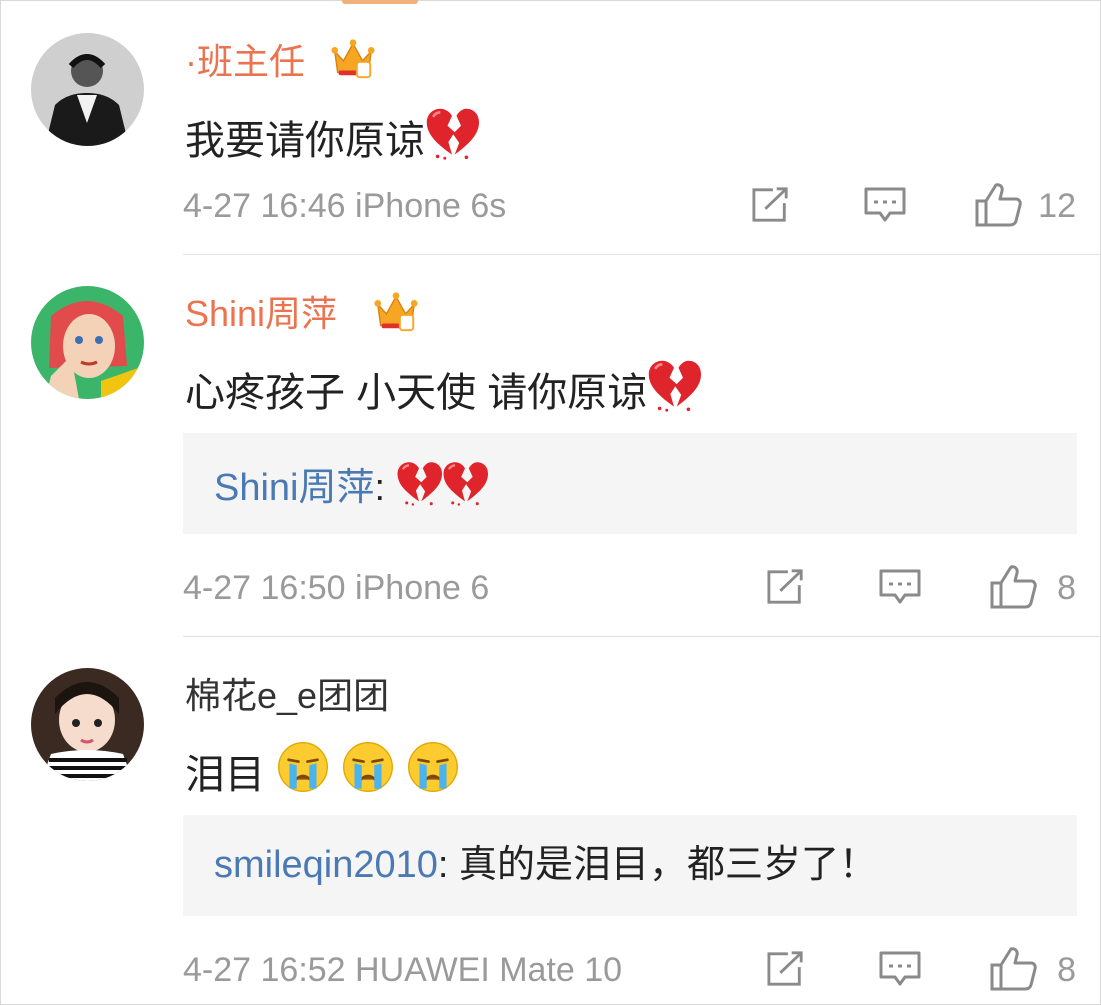  I want to click on comment-text-content: 心疼孩子 小天使 请你原谅, so click(416, 393).